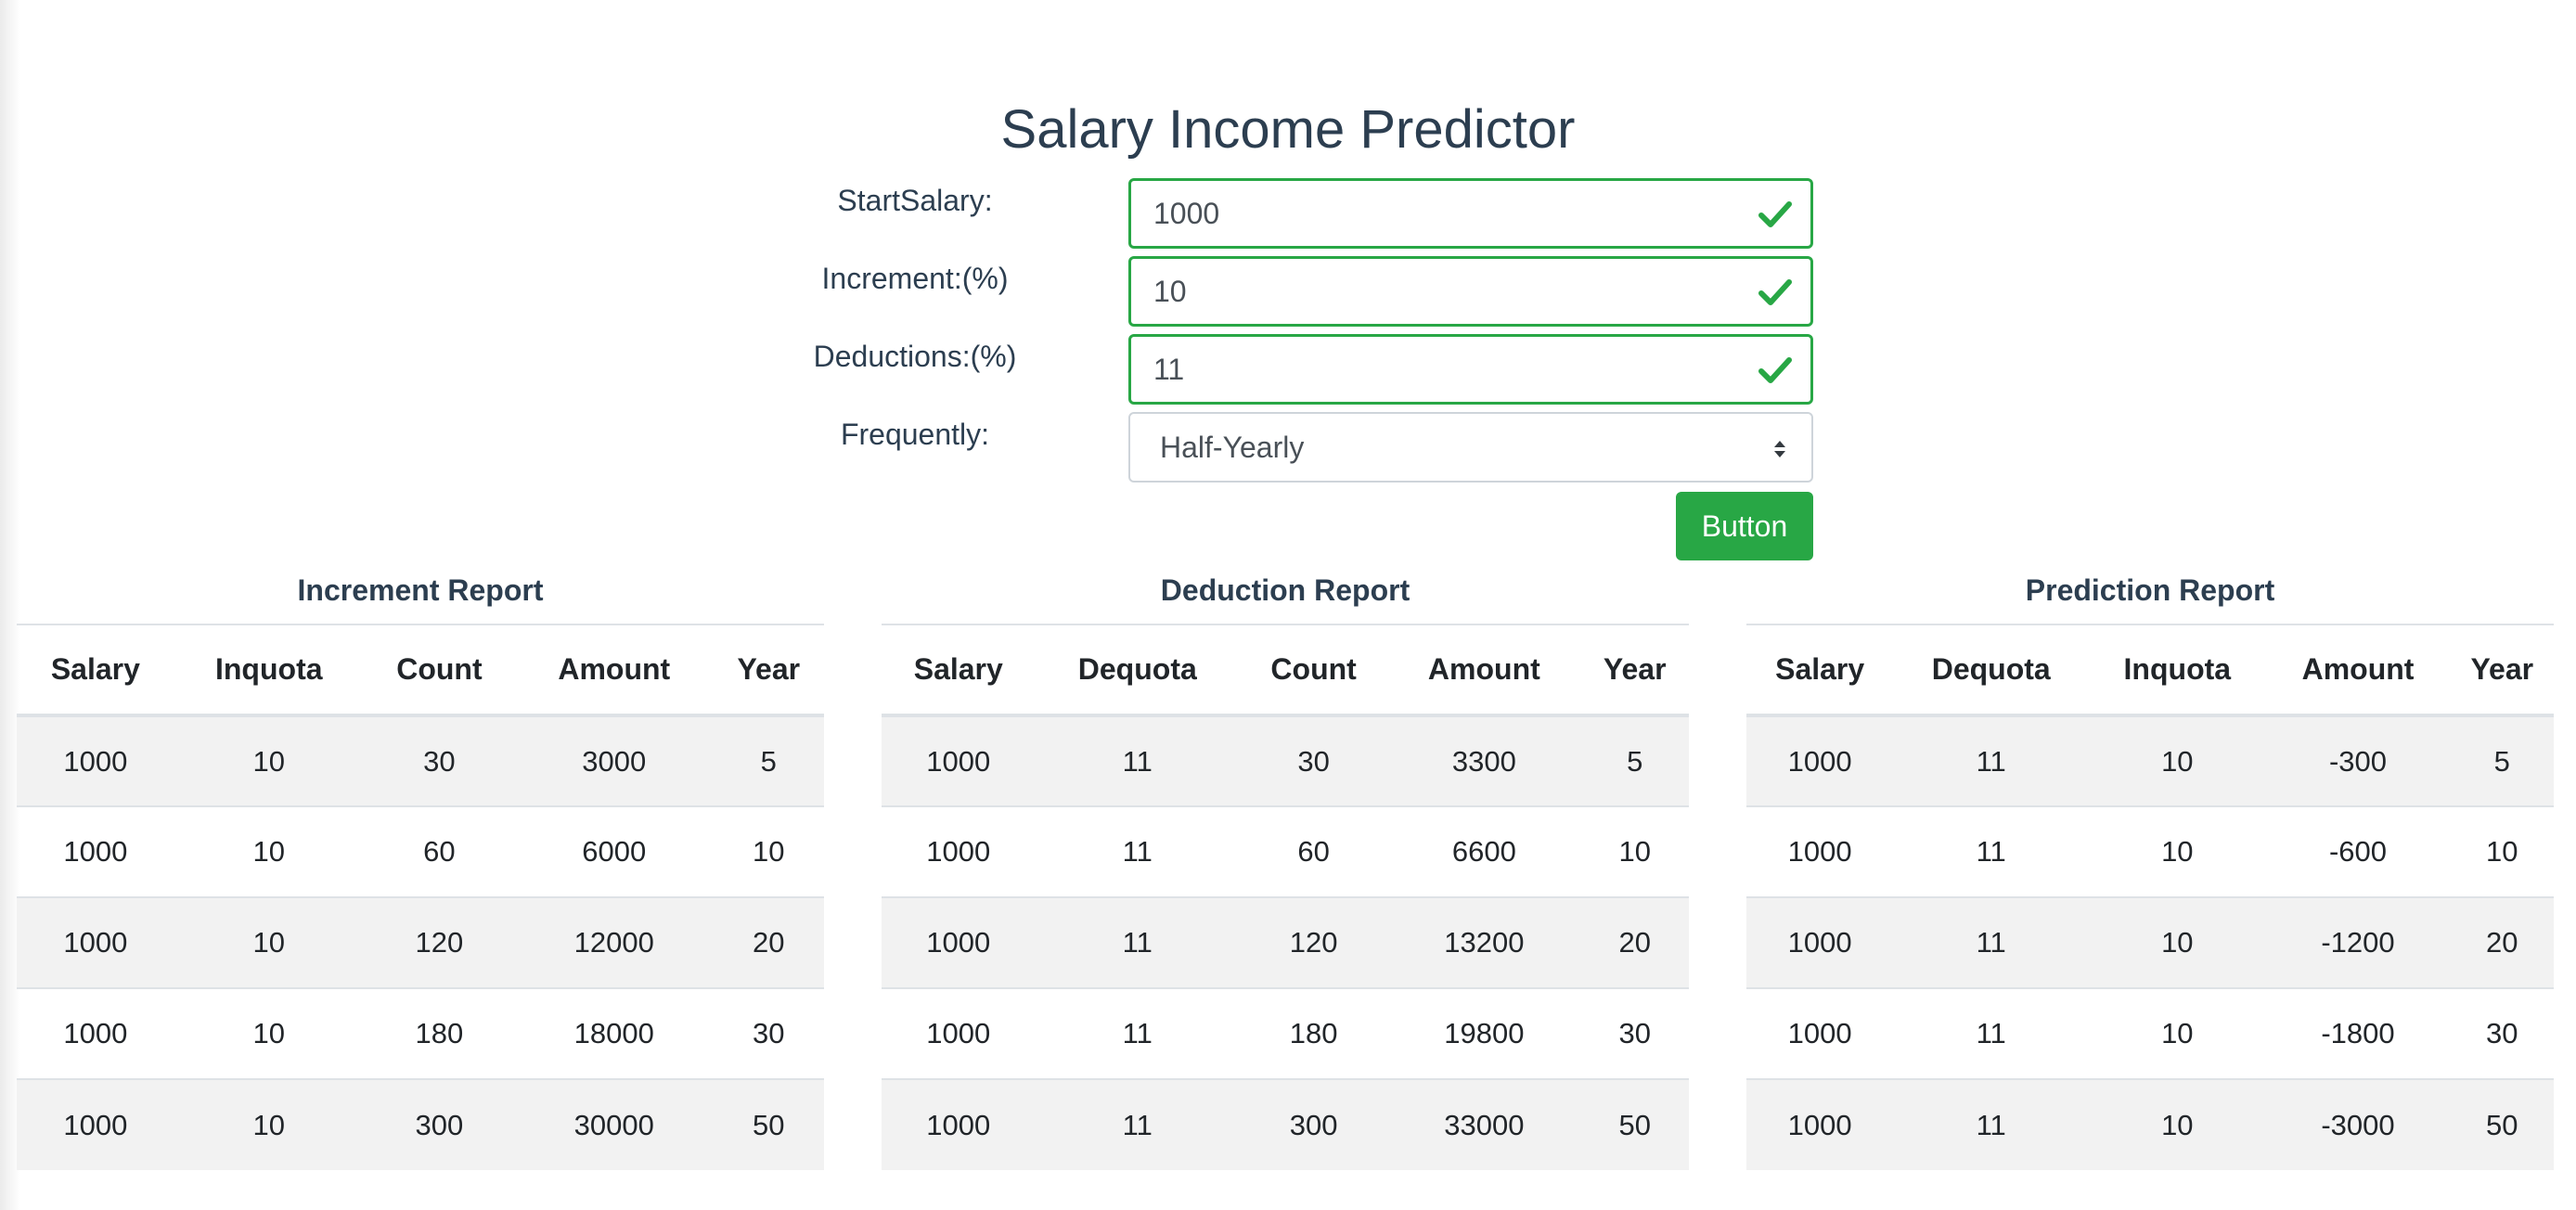  Describe the element at coordinates (2358, 942) in the screenshot. I see `table-cell: -1200` at that location.